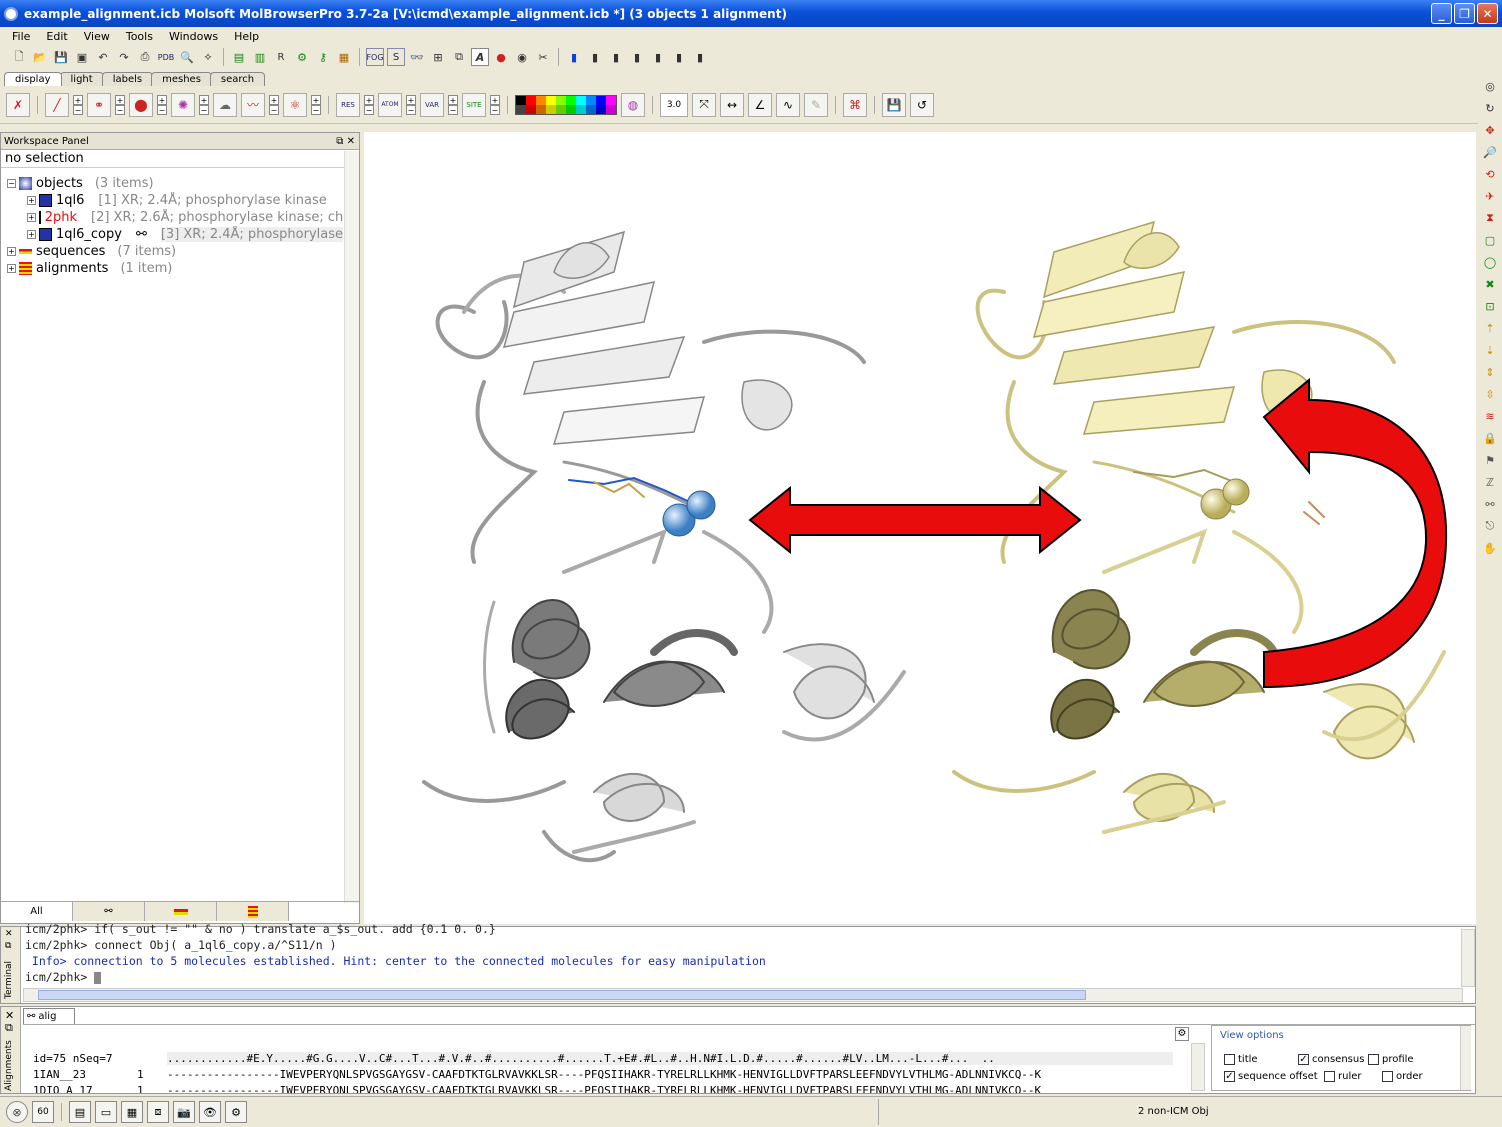  I want to click on xstick-minus: −, so click(204, 109).